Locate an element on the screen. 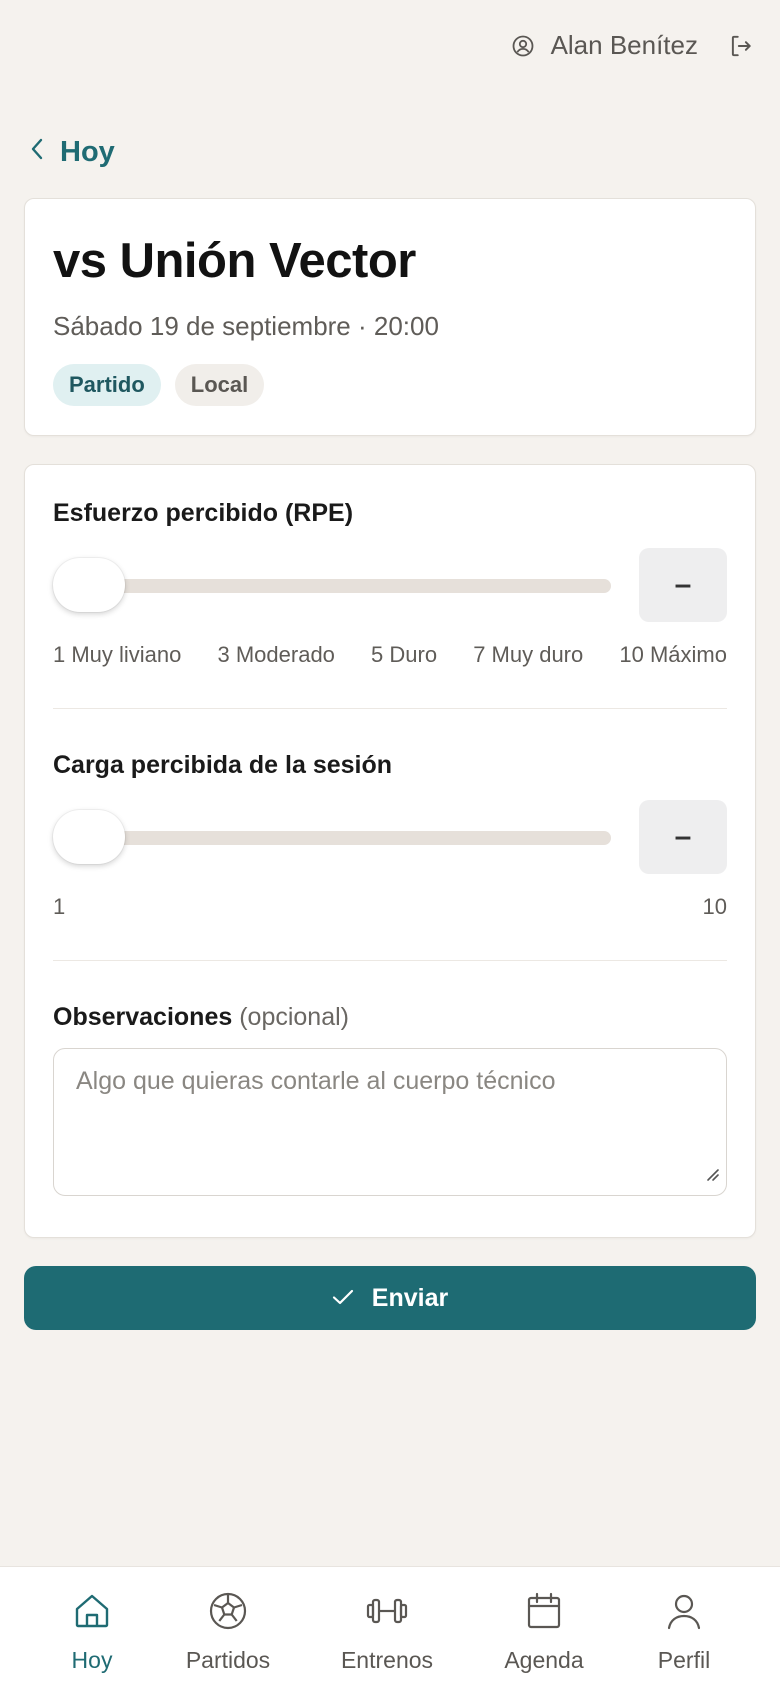 This screenshot has width=780, height=1688. check-icon is located at coordinates (343, 1298).